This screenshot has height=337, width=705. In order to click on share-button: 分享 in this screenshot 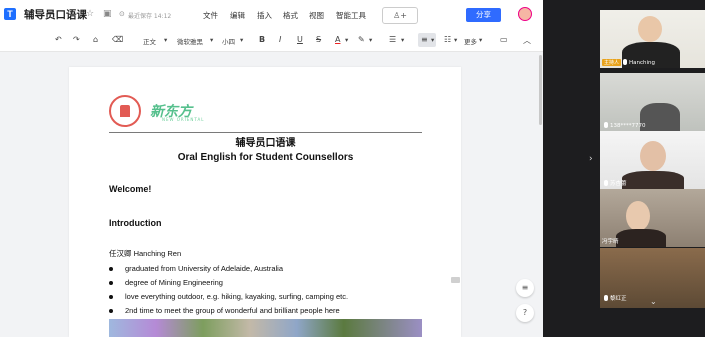, I will do `click(483, 15)`.